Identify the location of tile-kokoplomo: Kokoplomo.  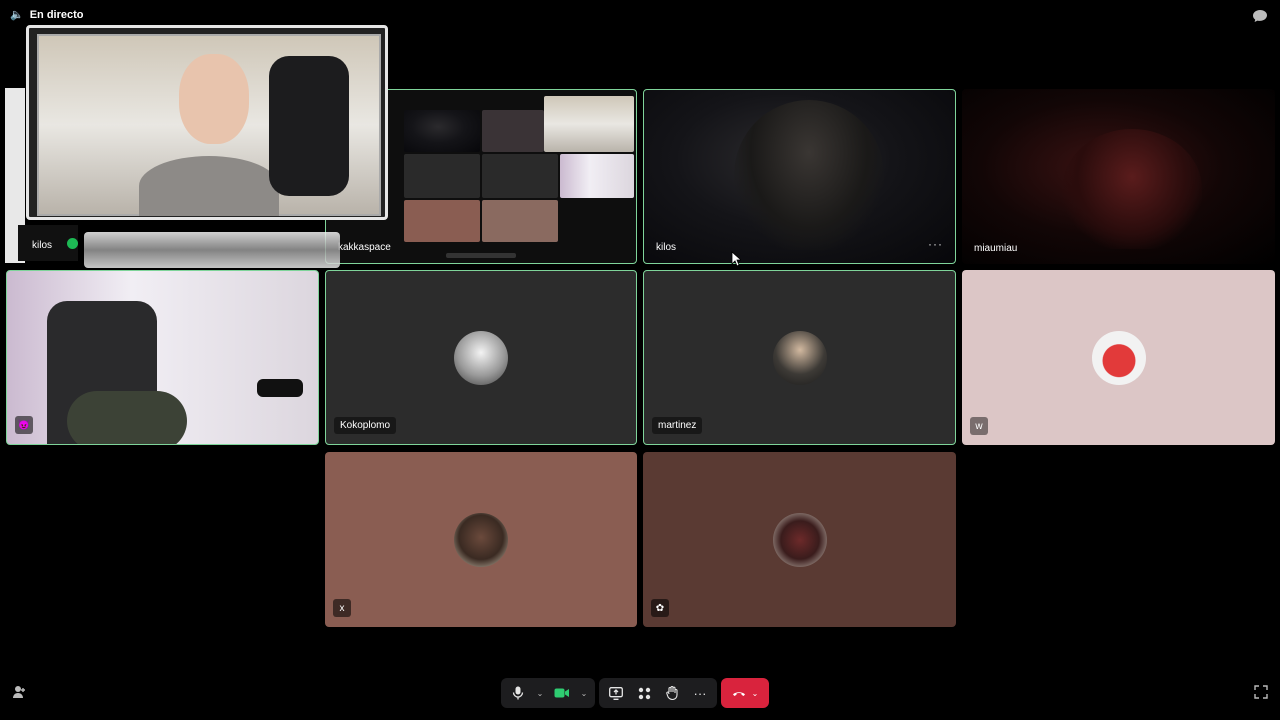
(481, 357).